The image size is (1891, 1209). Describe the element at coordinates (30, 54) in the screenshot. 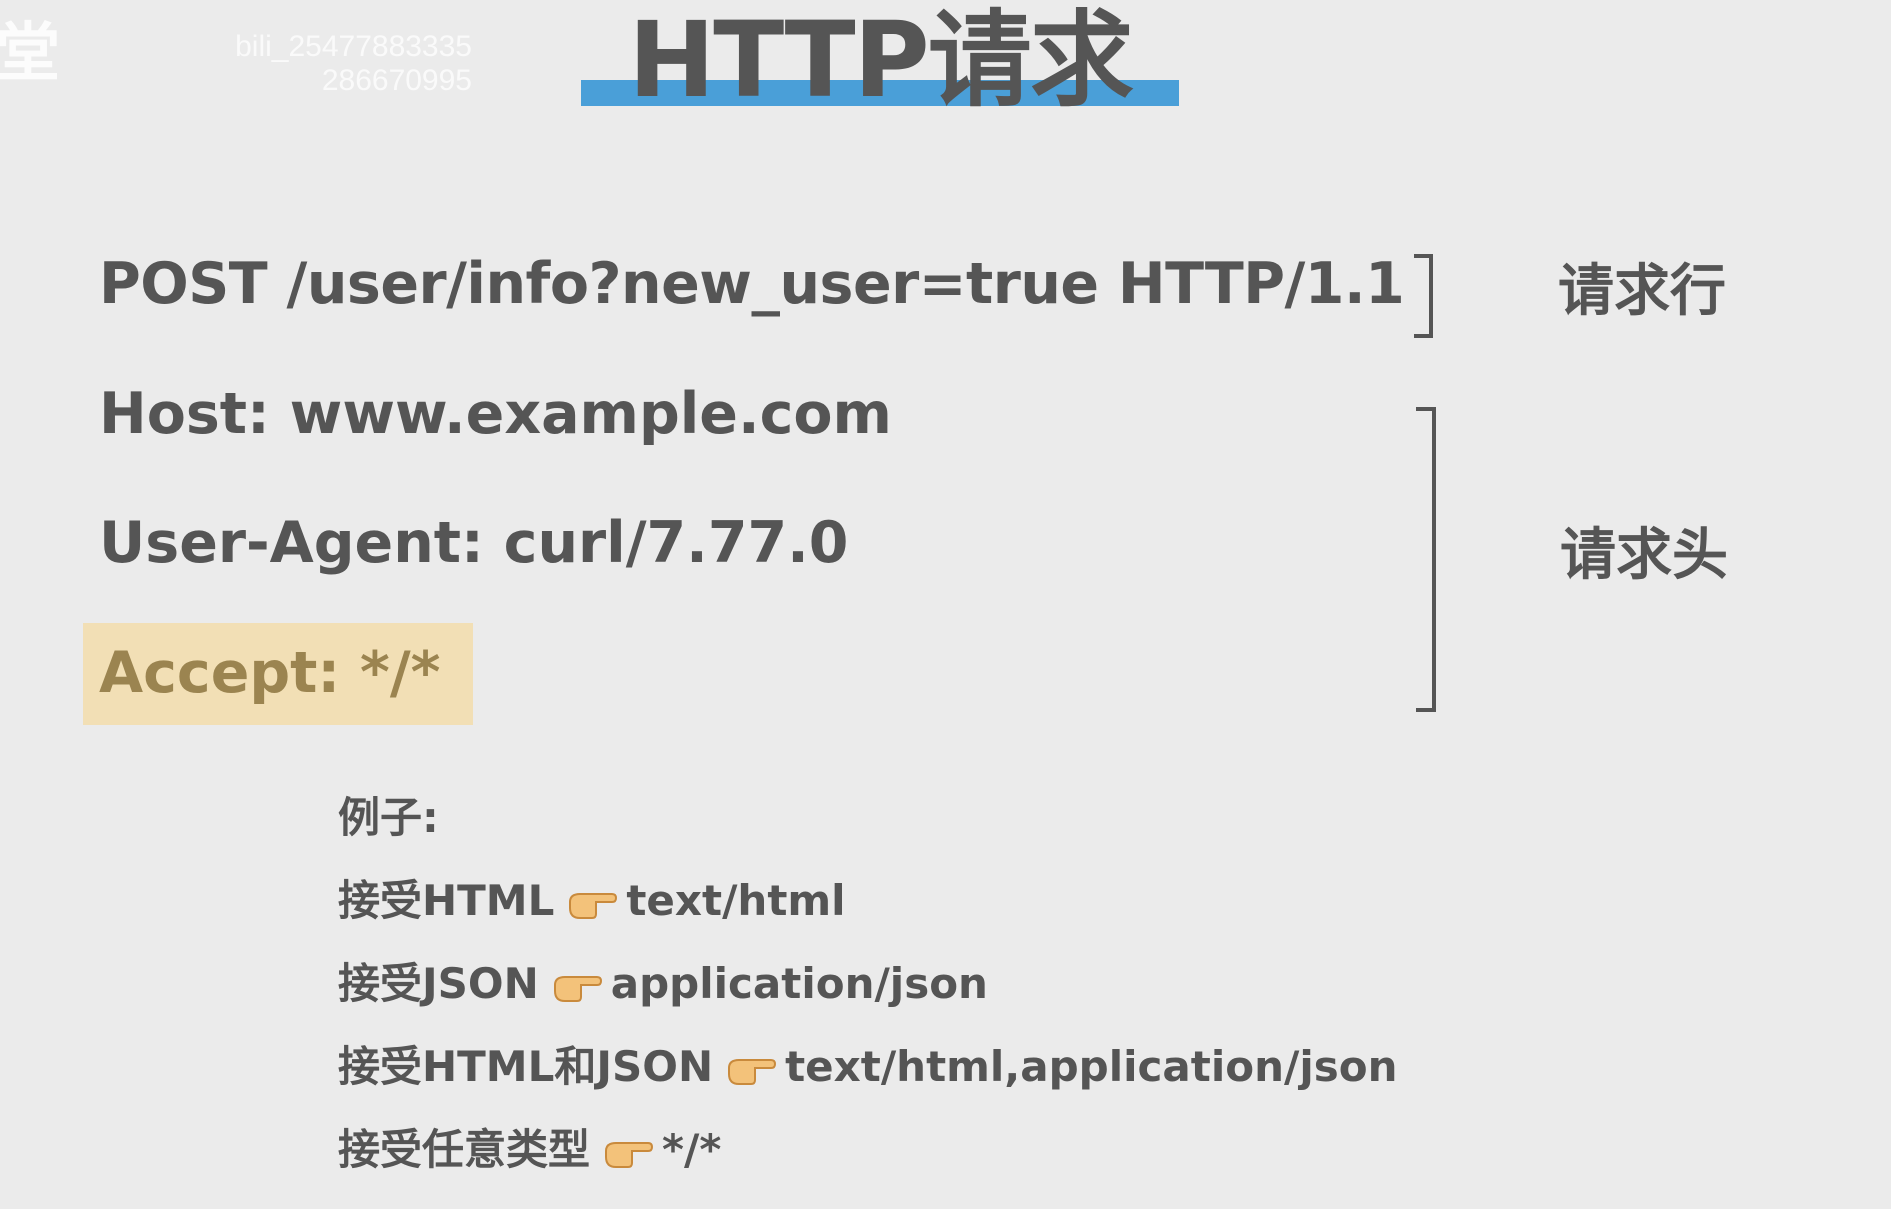

I see `edge-character: 堂` at that location.